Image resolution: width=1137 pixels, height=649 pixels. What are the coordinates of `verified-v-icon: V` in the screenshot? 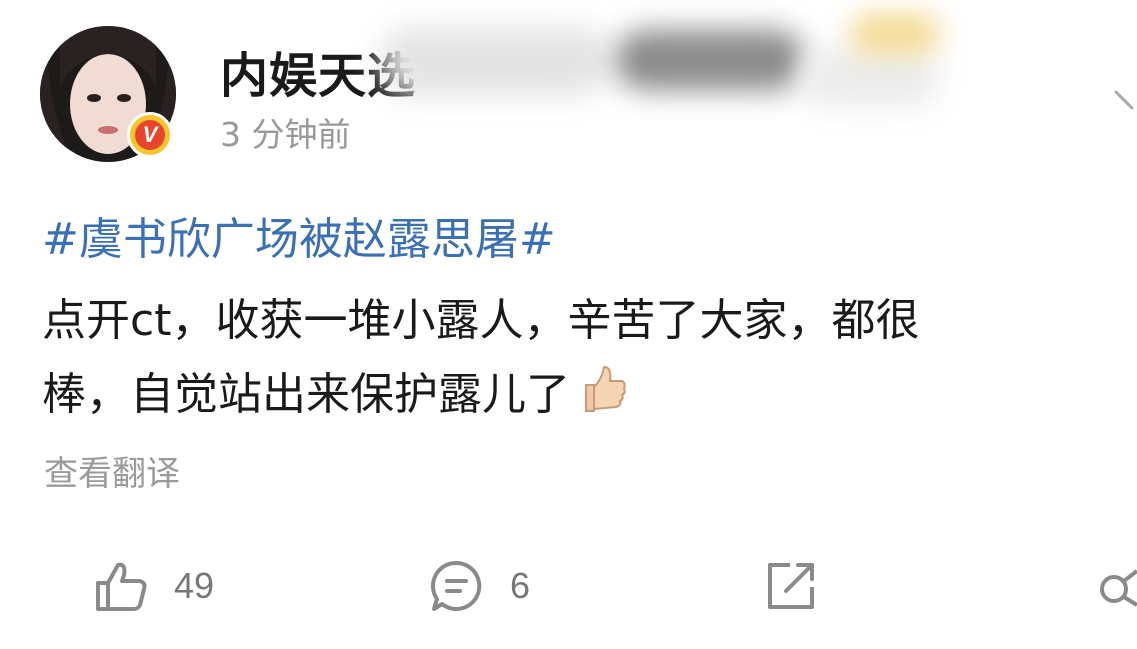 It's located at (150, 135).